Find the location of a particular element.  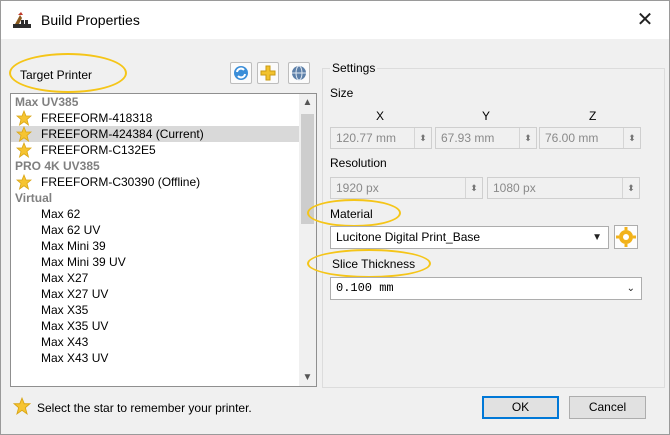

printer-label: FREEFORM-418318 is located at coordinates (97, 118).